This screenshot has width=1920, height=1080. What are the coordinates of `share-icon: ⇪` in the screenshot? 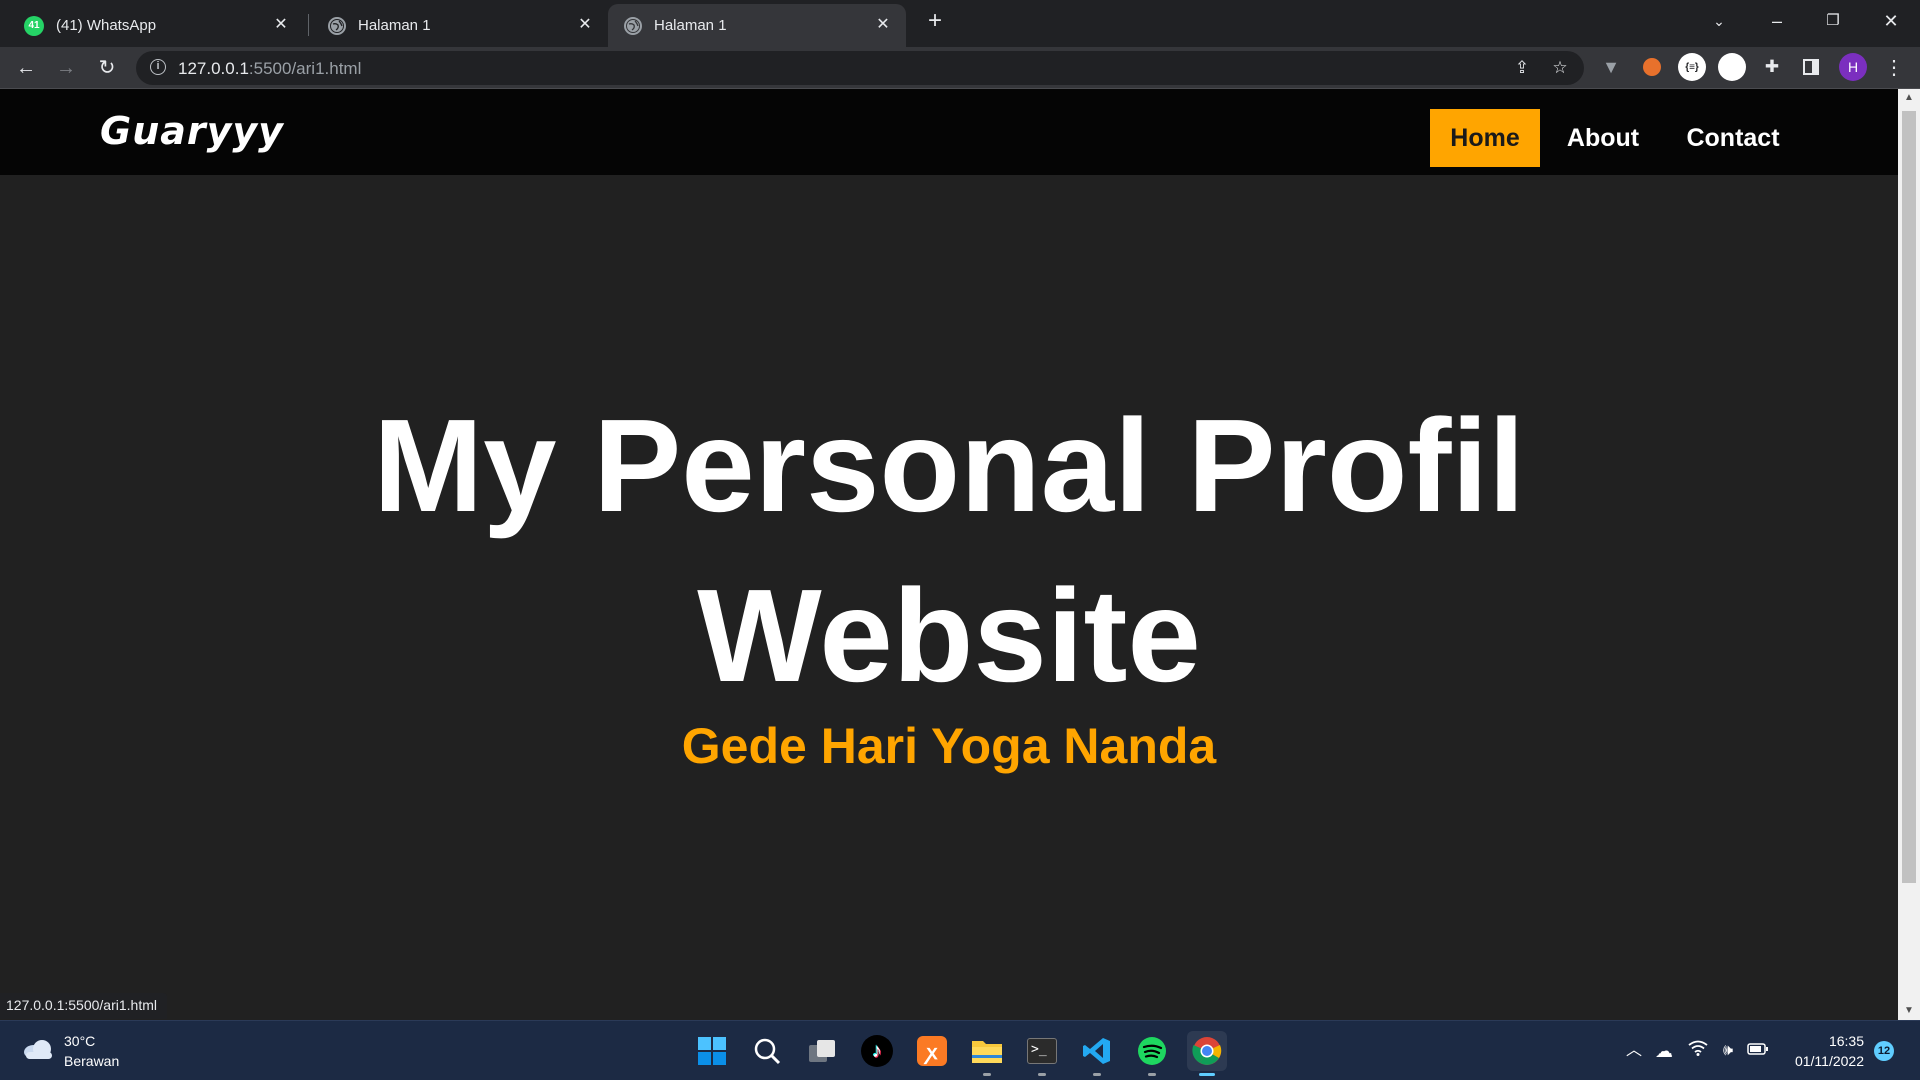 It's located at (1522, 68).